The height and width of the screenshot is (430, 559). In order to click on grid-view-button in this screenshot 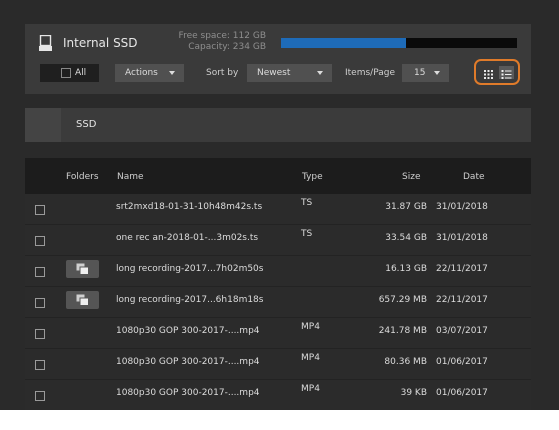, I will do `click(488, 72)`.